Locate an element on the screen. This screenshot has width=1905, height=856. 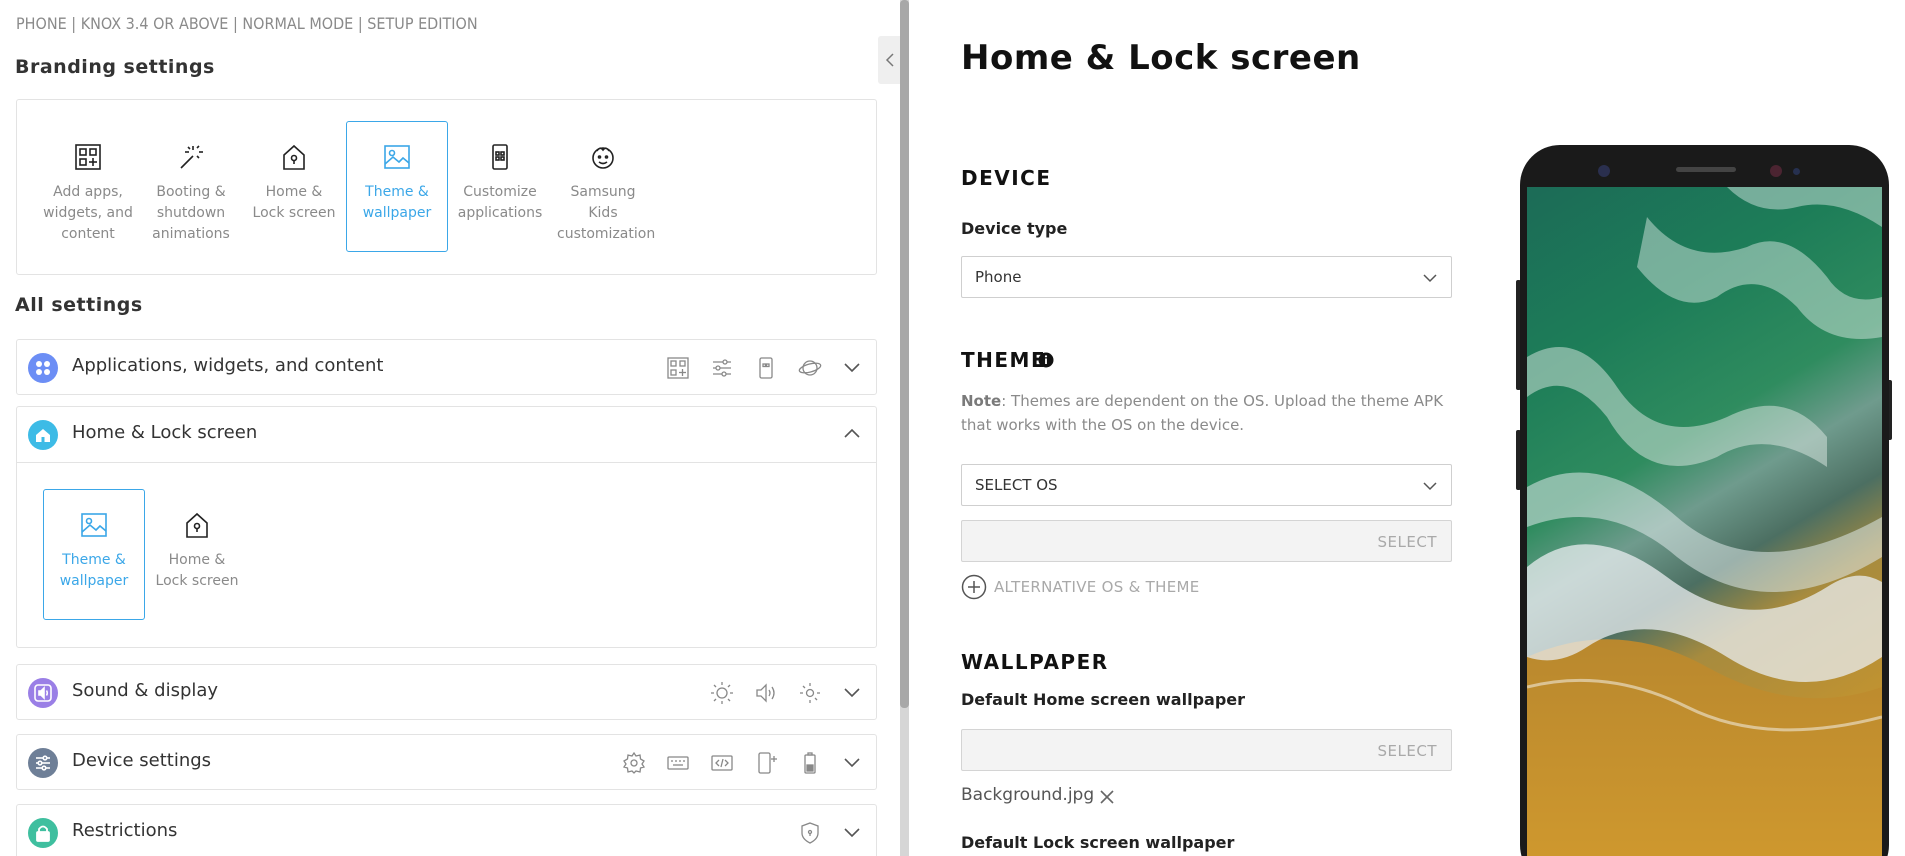
branding-tile-customize-apps: Customize applications is located at coordinates (500, 186).